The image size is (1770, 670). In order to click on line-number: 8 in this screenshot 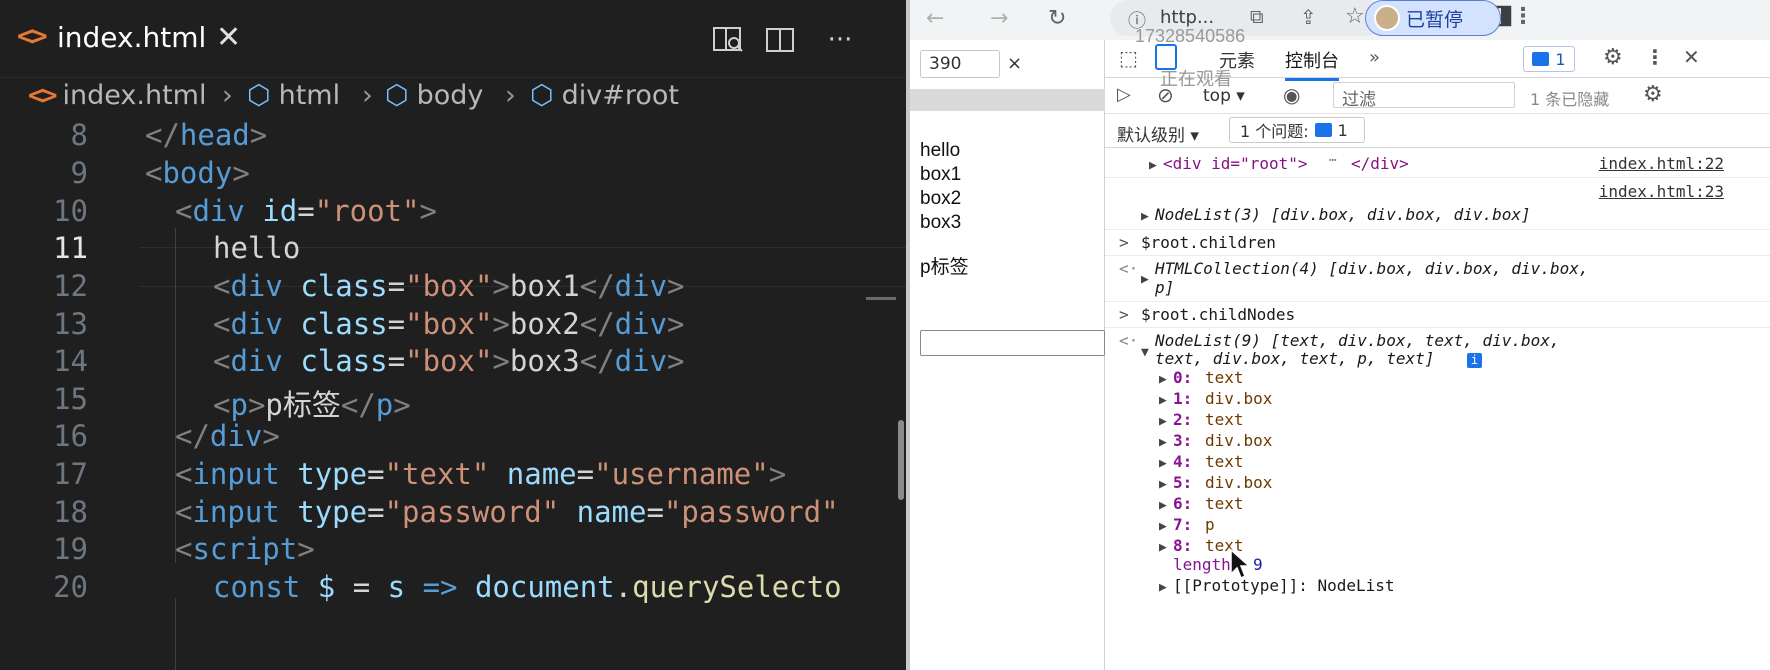, I will do `click(79, 135)`.